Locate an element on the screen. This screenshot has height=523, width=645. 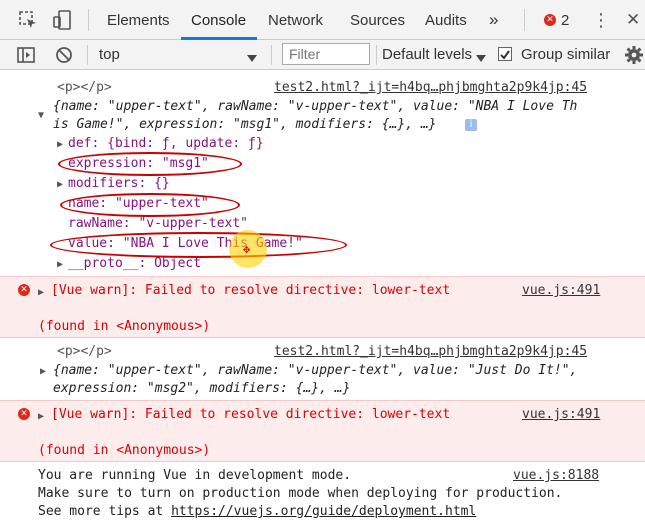
annotation-circle-expression is located at coordinates (150, 164).